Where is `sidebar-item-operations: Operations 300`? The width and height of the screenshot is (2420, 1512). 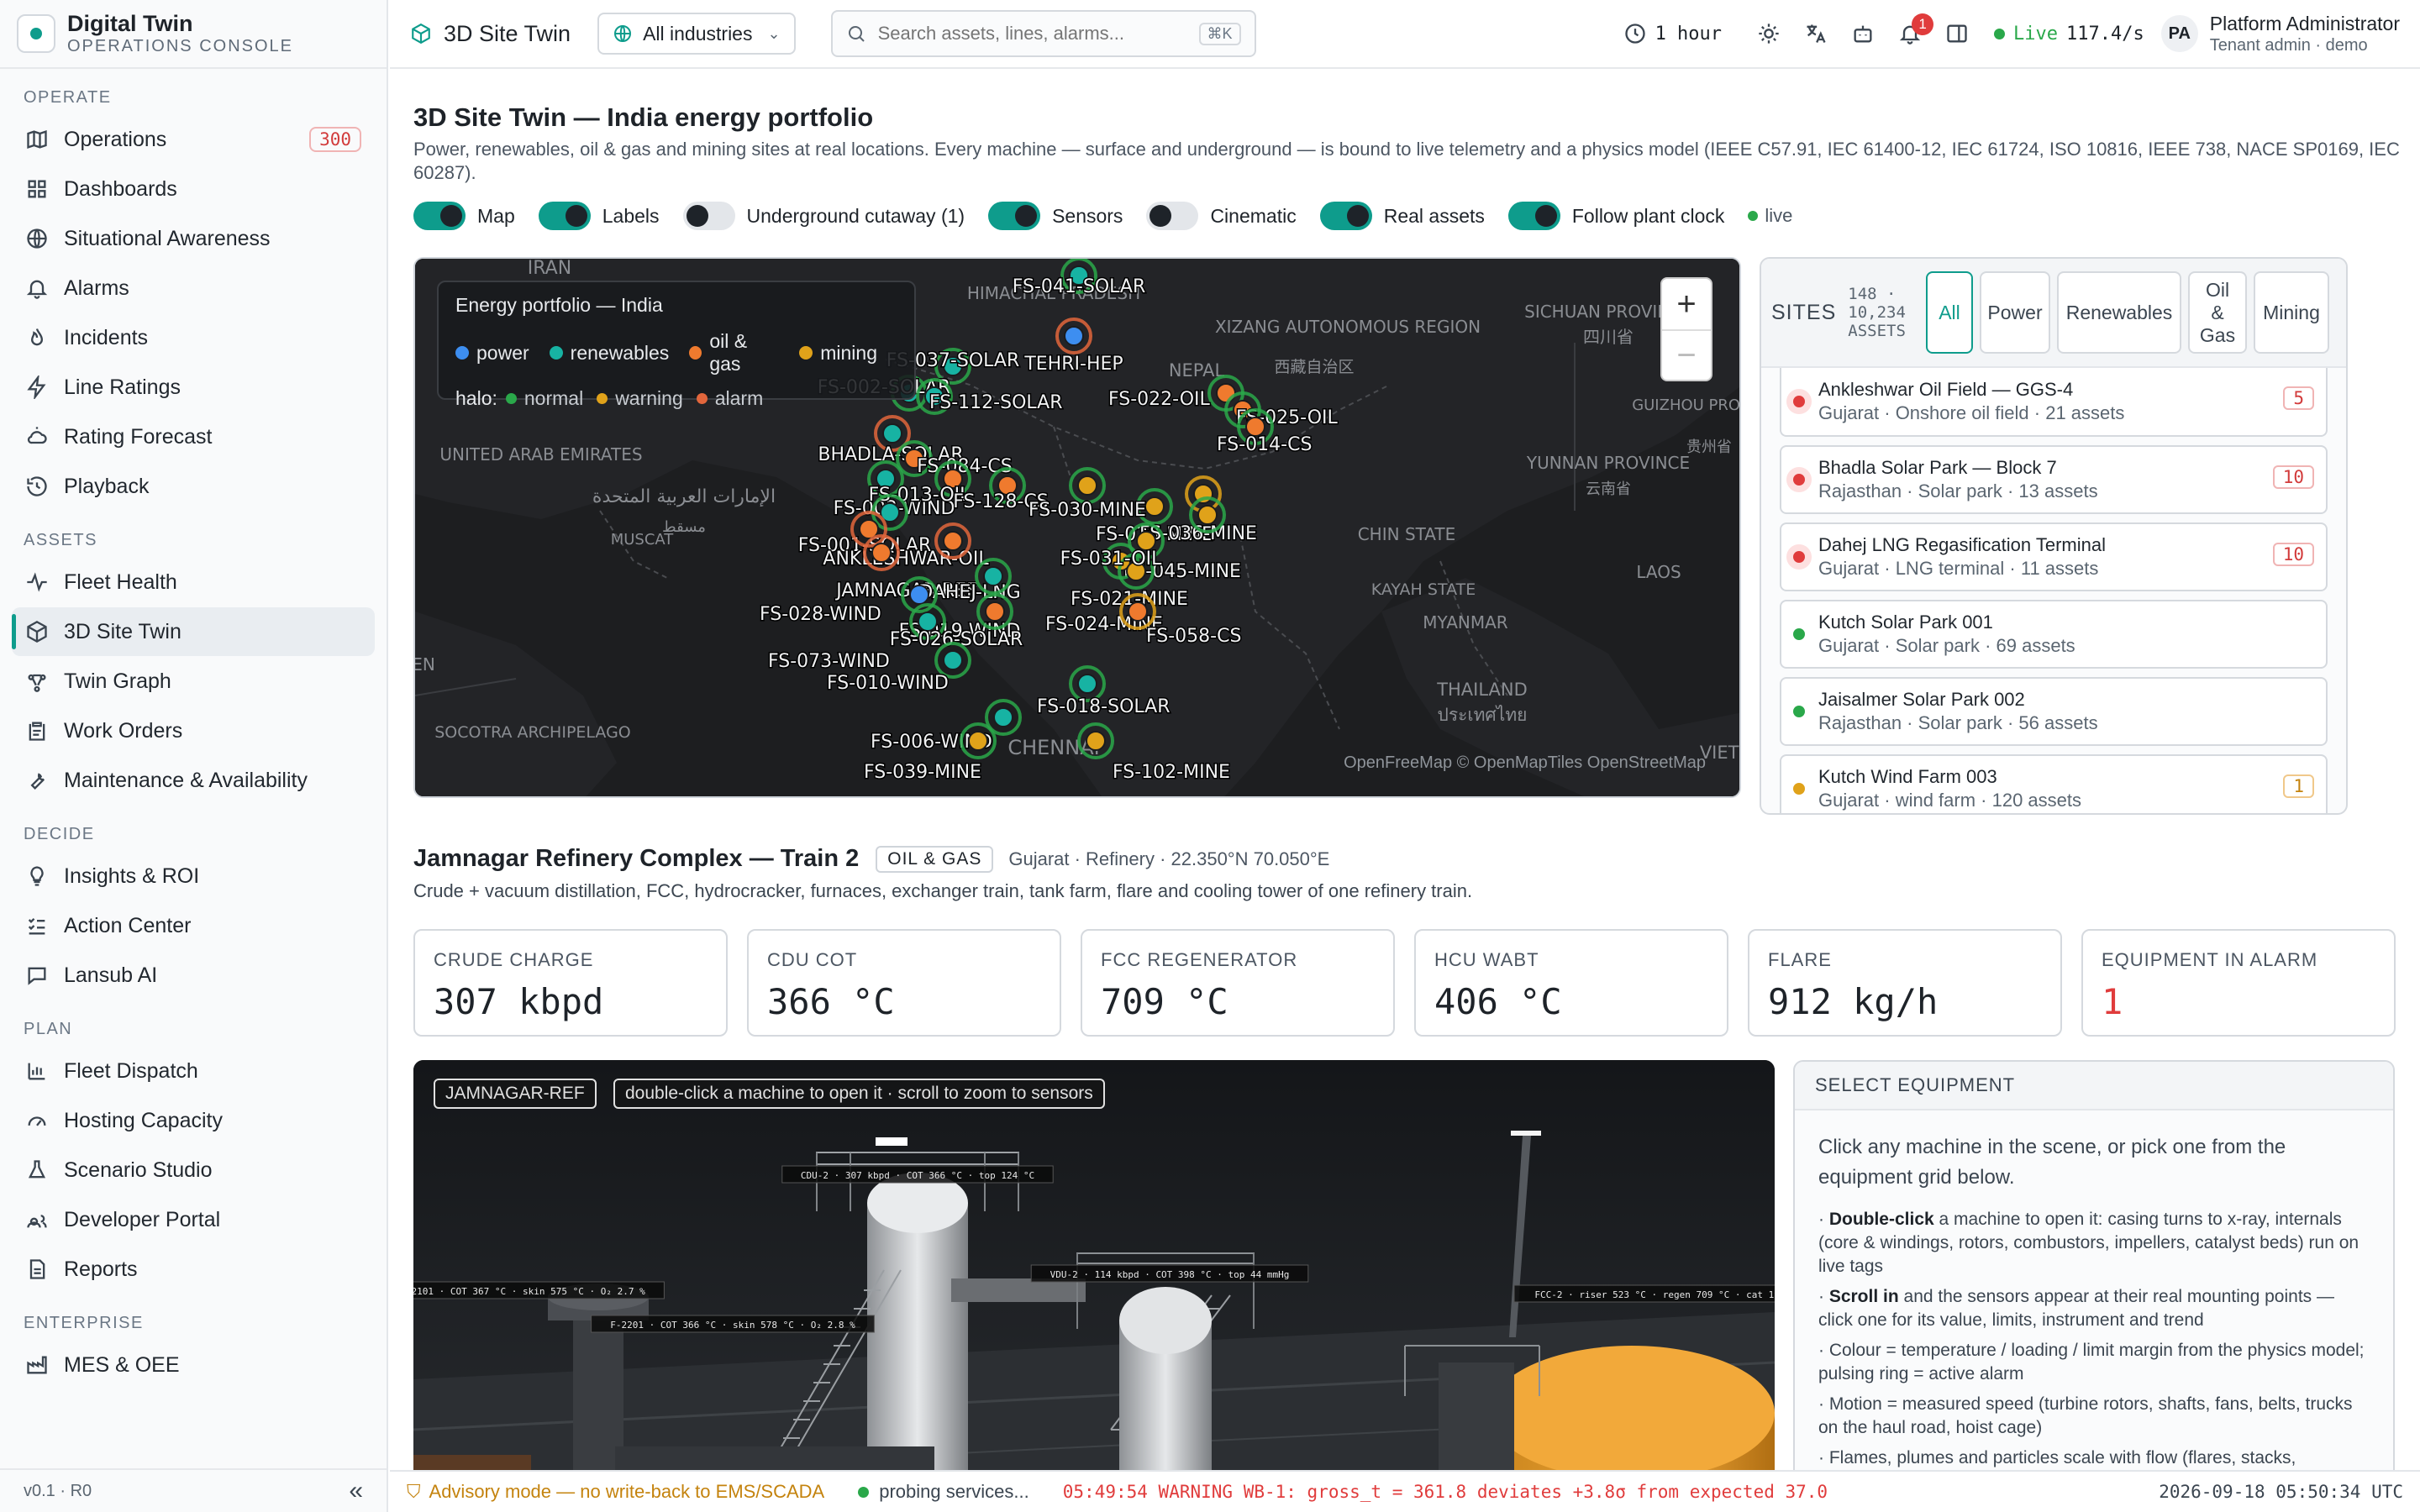
sidebar-item-operations: Operations 300 is located at coordinates (193, 139).